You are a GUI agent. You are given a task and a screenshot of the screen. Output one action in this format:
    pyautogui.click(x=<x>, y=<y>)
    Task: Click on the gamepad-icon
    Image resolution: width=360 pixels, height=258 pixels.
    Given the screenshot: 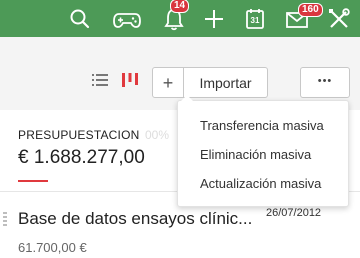 What is the action you would take?
    pyautogui.click(x=127, y=19)
    